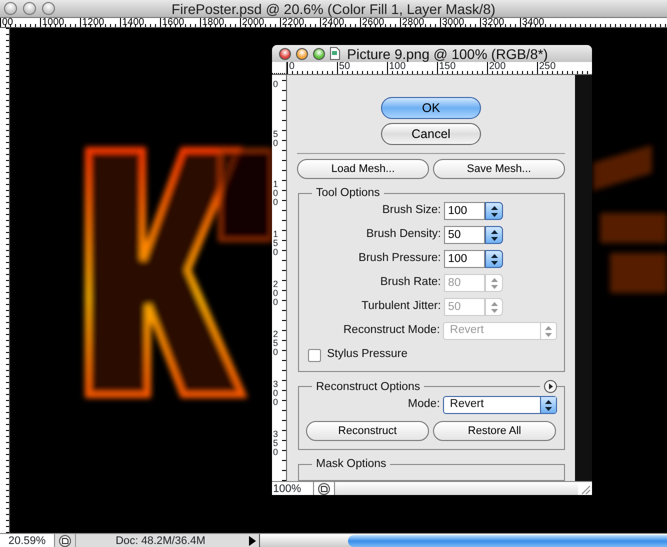 The image size is (667, 547). I want to click on resize-grip-icon, so click(585, 488).